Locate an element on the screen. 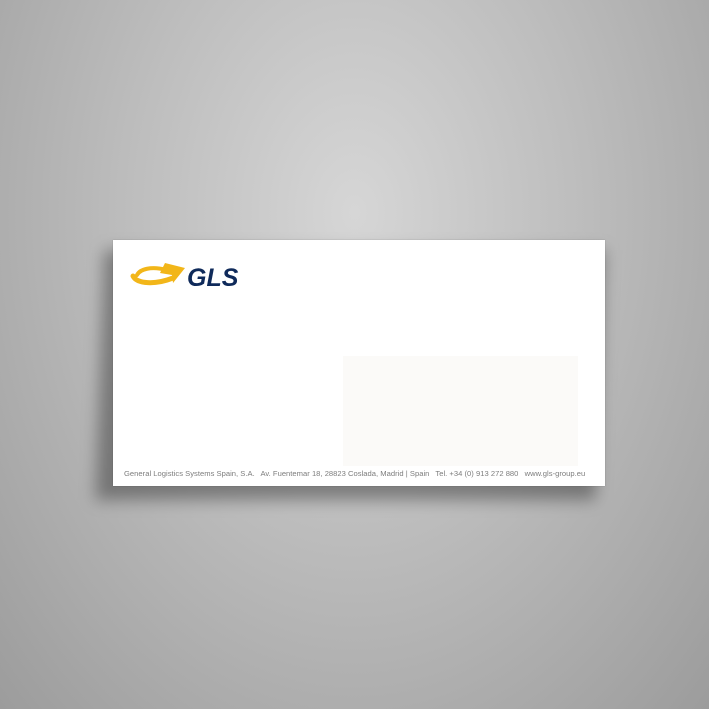 The width and height of the screenshot is (709, 709). footer-phone: Tel. +34 (0) 913 272 880 is located at coordinates (477, 473).